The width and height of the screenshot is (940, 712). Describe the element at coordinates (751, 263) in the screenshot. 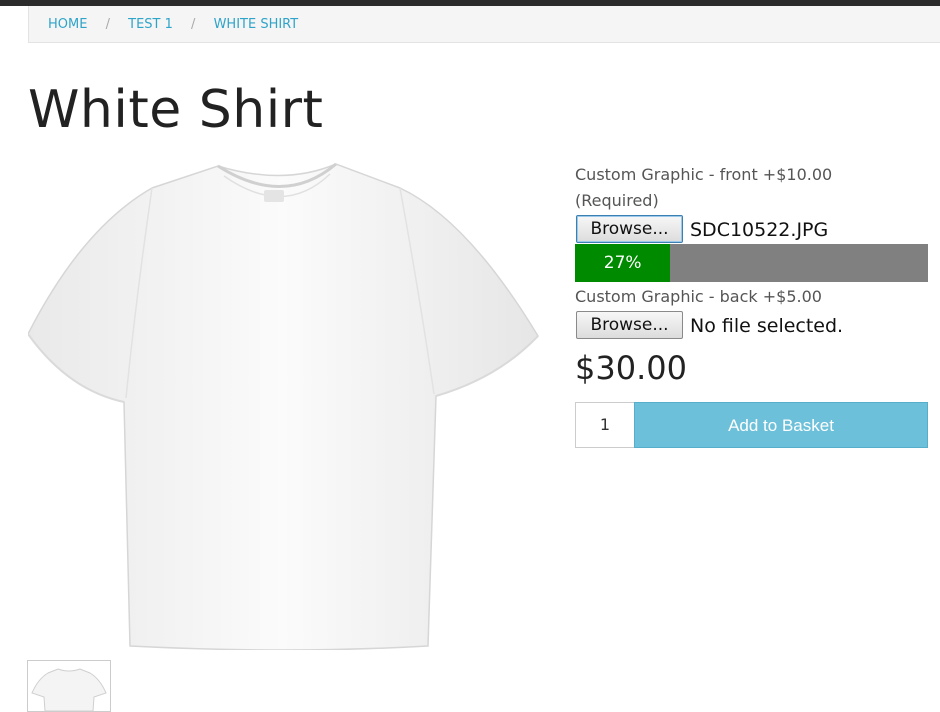

I see `upload-progress-bar: 27%` at that location.